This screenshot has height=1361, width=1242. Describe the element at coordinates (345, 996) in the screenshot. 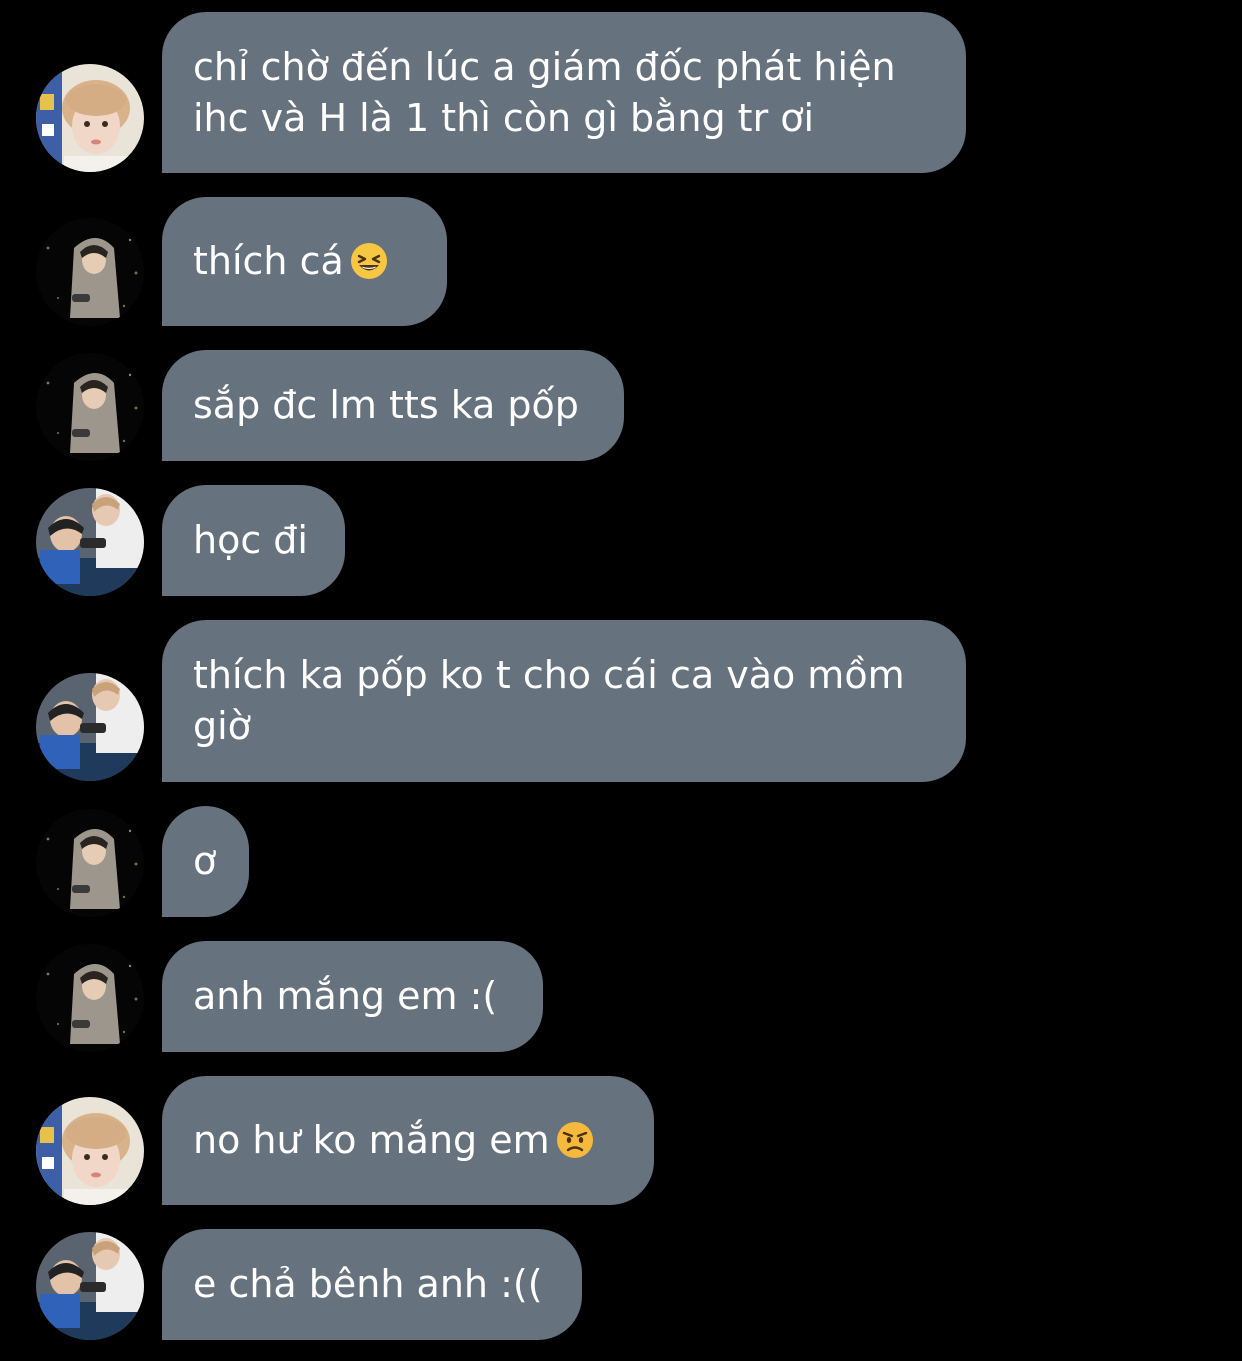

I see `message-text: anh mắng em :(` at that location.